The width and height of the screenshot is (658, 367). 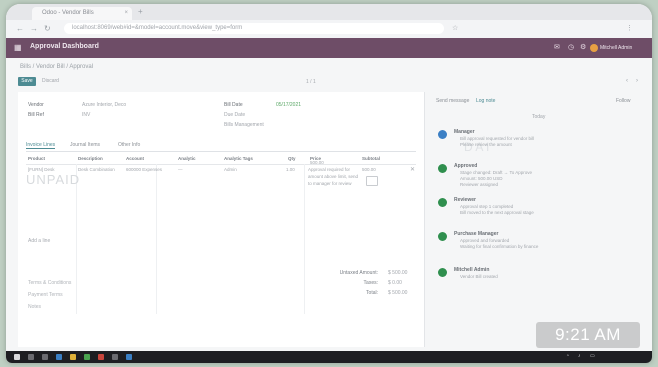 I want to click on task-view-icon, so click(x=45, y=357).